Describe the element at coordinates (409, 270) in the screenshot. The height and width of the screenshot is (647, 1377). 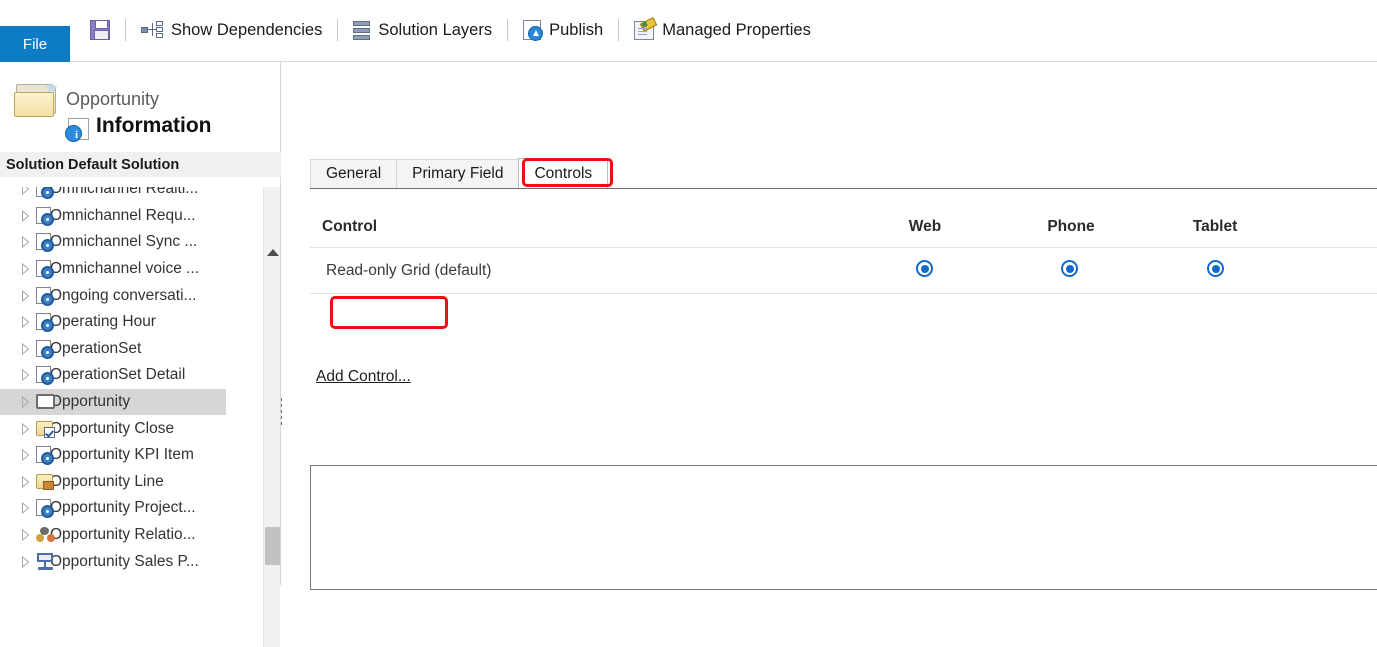
I see `control-name-label: Read-only Grid (default)` at that location.